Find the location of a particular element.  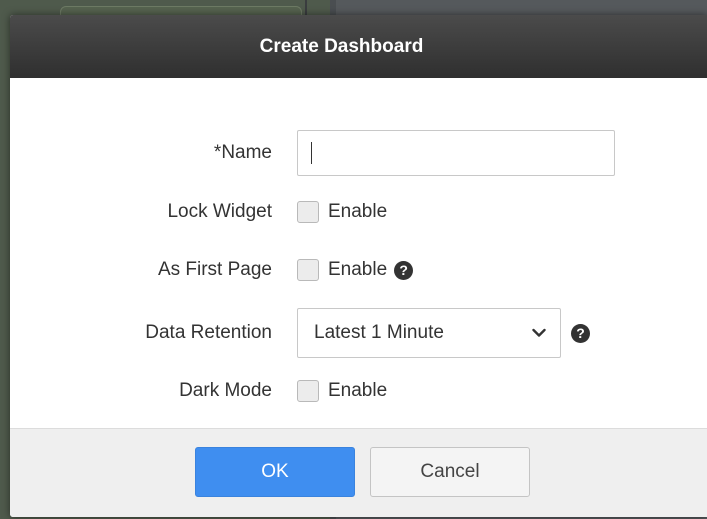

name-input is located at coordinates (456, 153).